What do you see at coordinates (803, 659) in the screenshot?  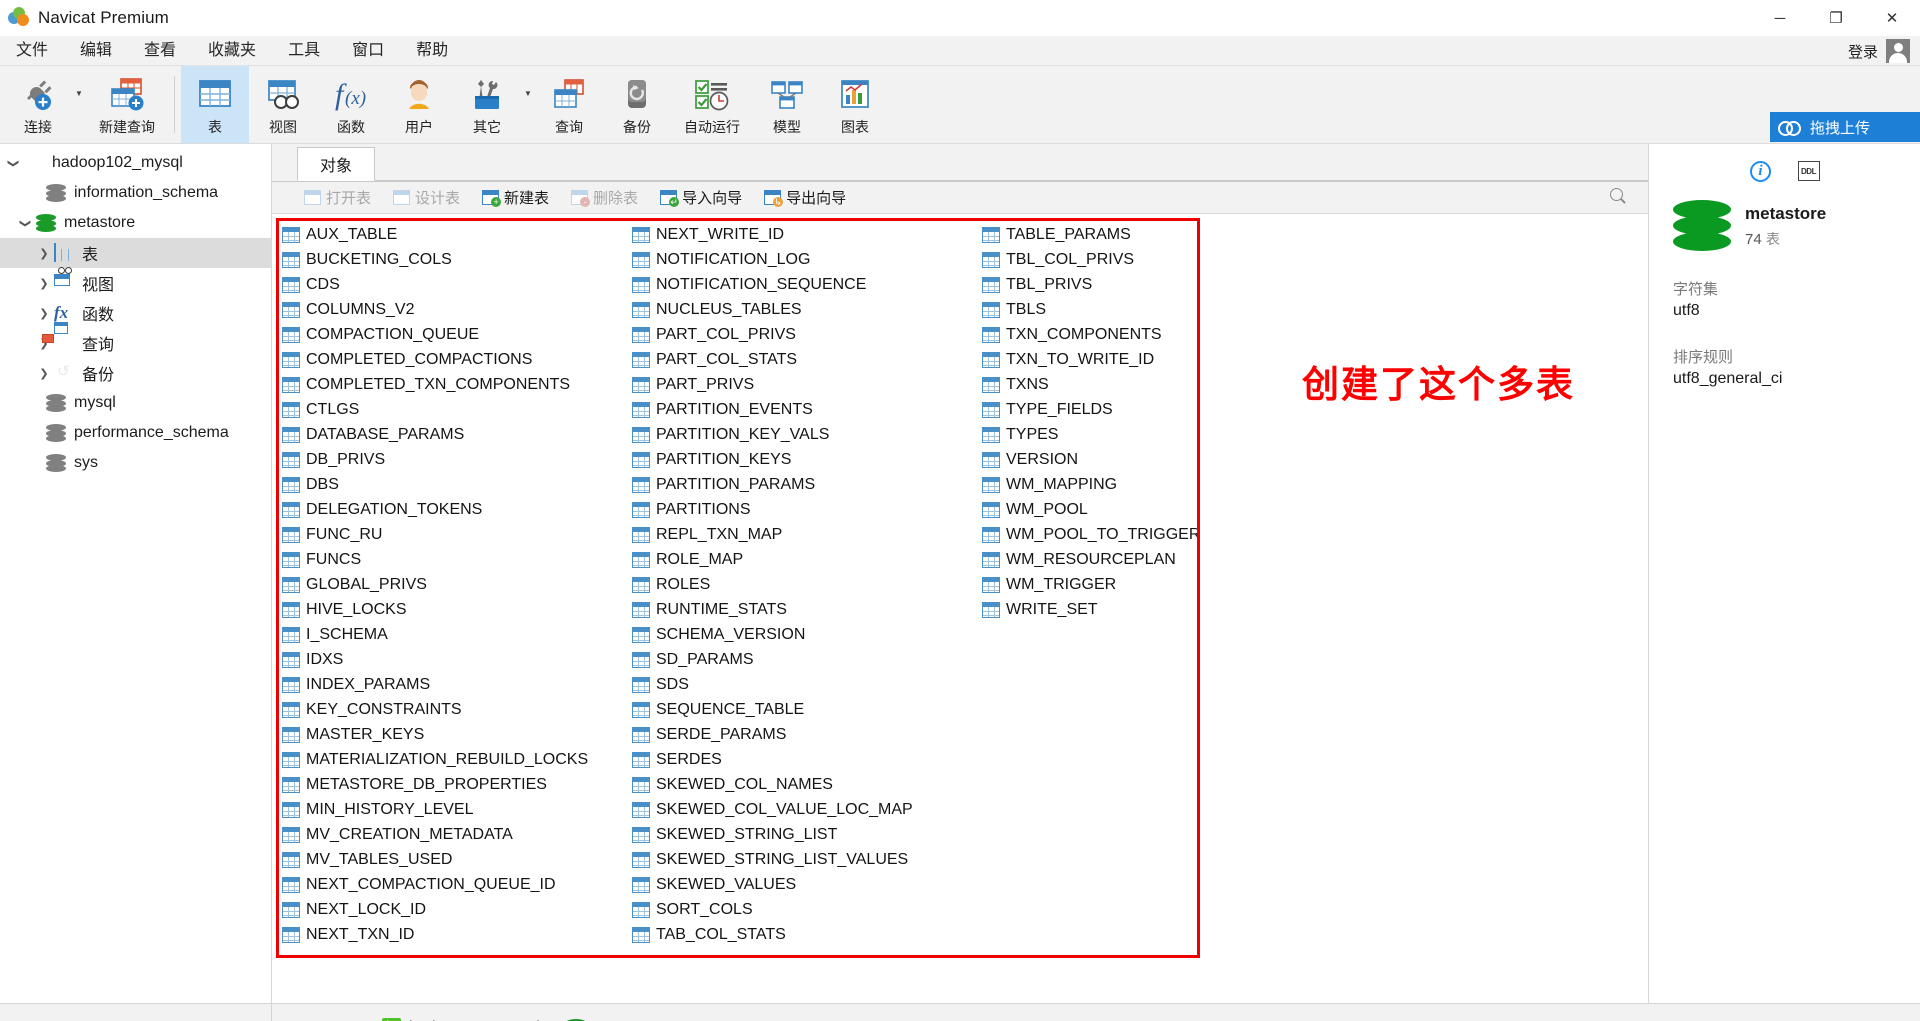 I see `table-list-item: SD_PARAMS` at bounding box center [803, 659].